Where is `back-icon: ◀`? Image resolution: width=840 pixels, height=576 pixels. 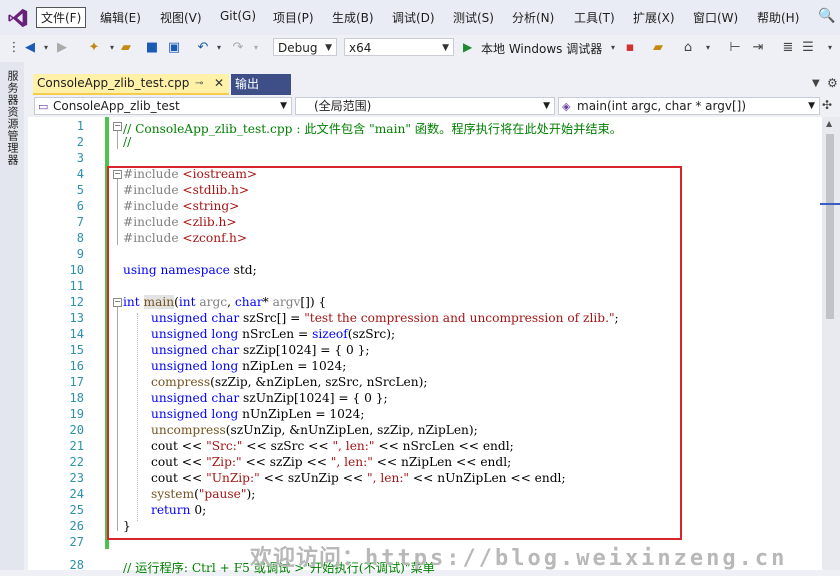 back-icon: ◀ is located at coordinates (30, 48).